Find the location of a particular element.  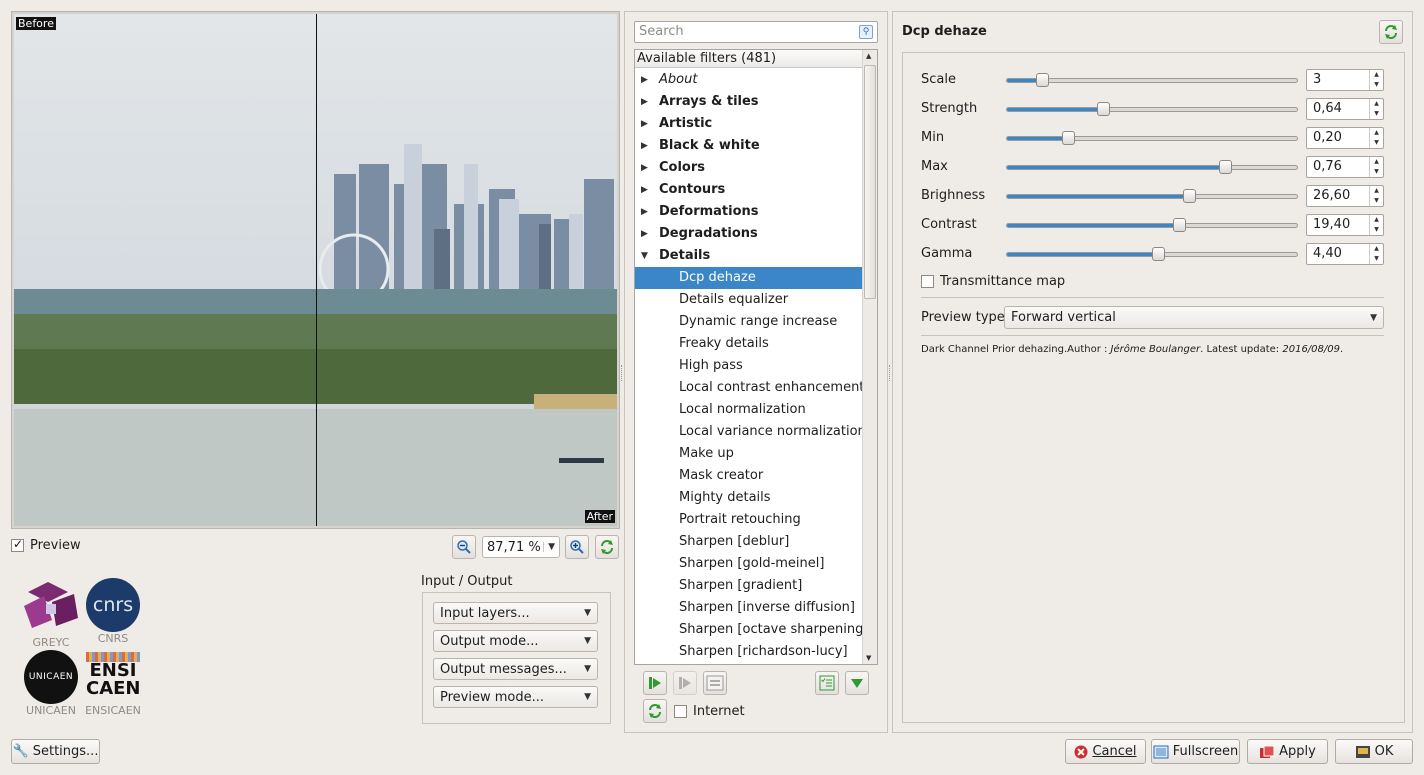

transmittance-toggle: Transmittance map is located at coordinates (993, 281).